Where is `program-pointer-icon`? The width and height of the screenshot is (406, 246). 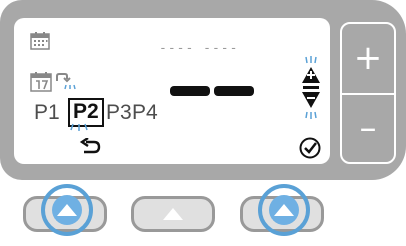
program-pointer-icon is located at coordinates (66, 82).